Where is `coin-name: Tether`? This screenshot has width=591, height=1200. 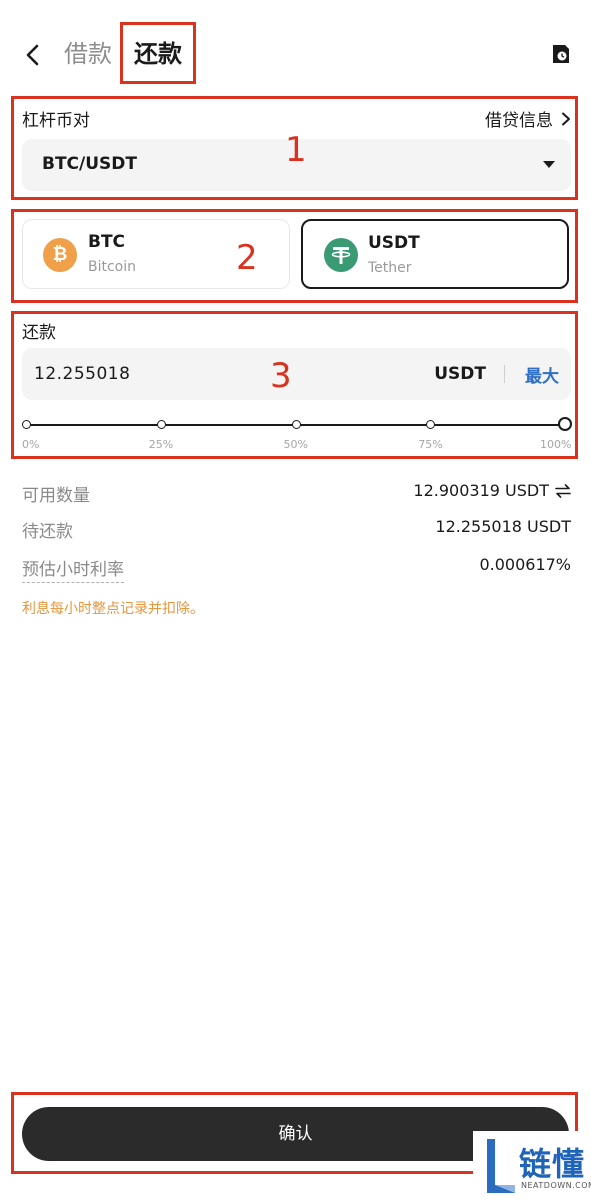 coin-name: Tether is located at coordinates (390, 268).